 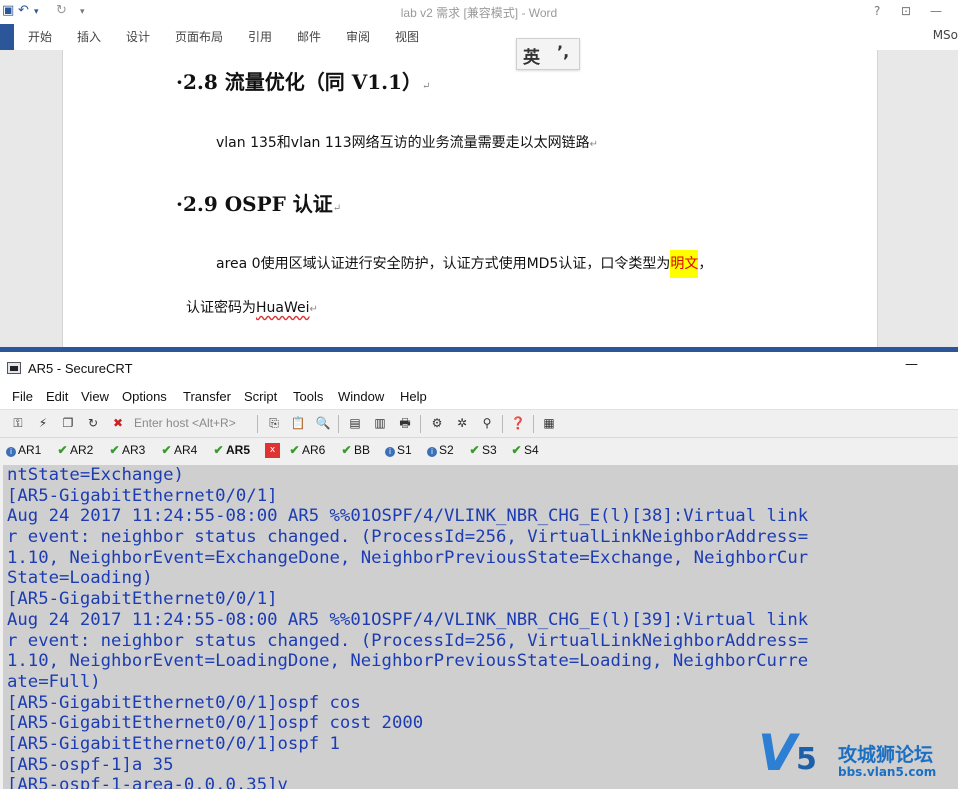 I want to click on ime-language-toggle: 英, so click(x=531, y=55).